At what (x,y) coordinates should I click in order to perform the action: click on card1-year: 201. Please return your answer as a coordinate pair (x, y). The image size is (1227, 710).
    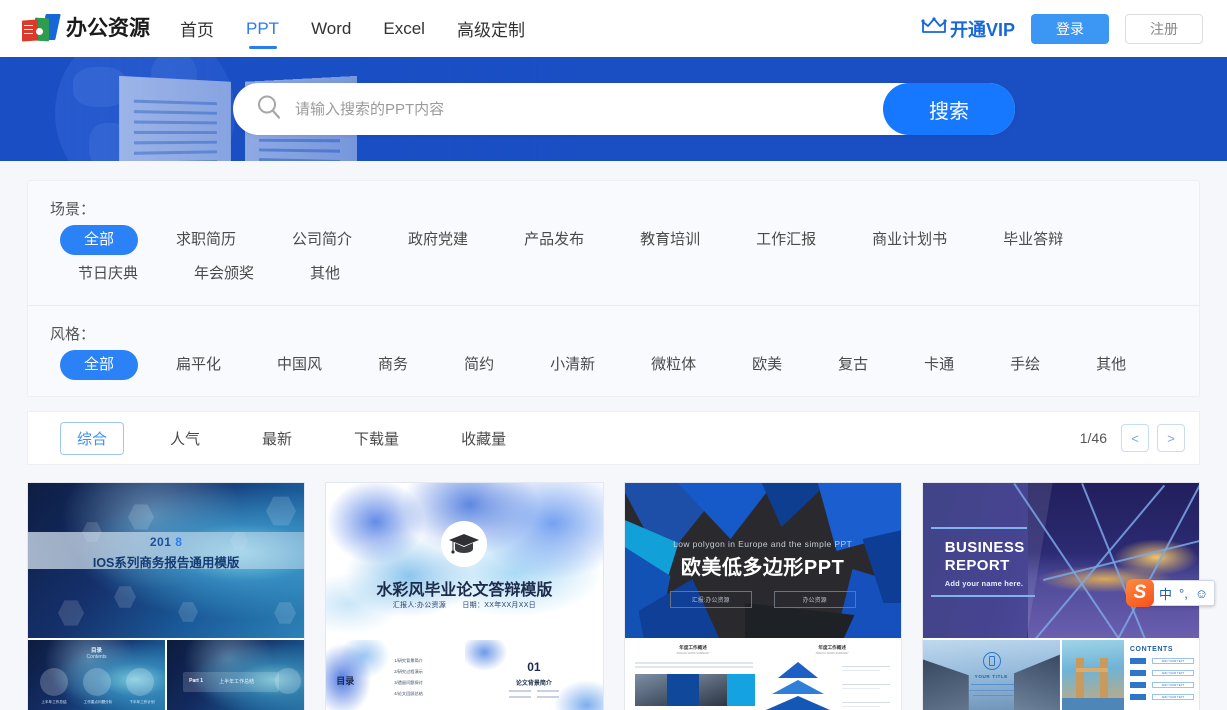
    Looking at the image, I should click on (160, 542).